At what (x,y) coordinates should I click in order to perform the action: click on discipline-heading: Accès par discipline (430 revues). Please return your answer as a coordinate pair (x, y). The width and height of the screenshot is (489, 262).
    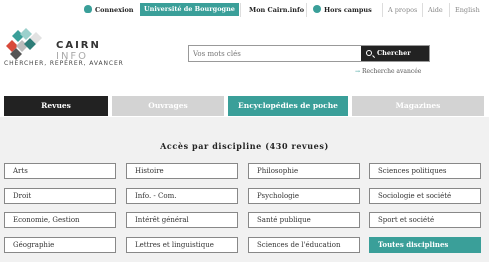
    Looking at the image, I should click on (244, 146).